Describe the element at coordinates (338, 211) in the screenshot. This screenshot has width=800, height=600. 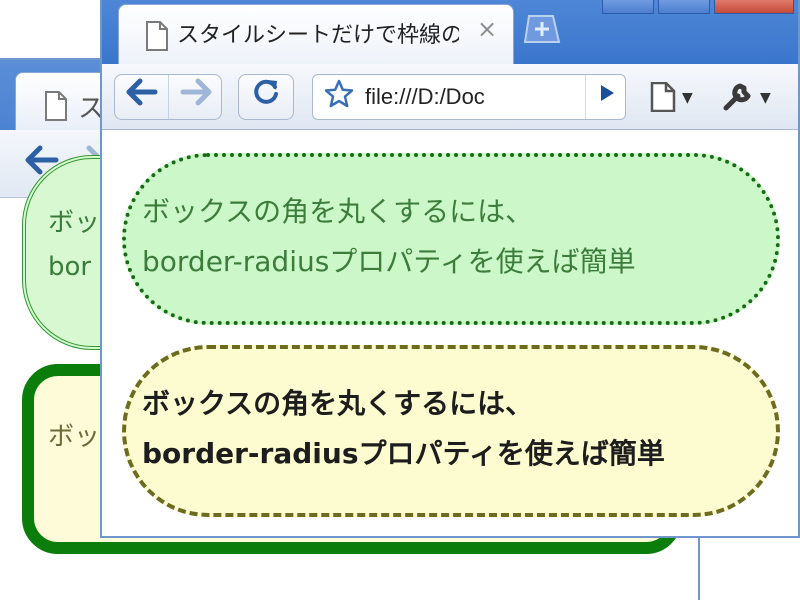
I see `green-box-line-1: ボックスの角を丸くするには、` at that location.